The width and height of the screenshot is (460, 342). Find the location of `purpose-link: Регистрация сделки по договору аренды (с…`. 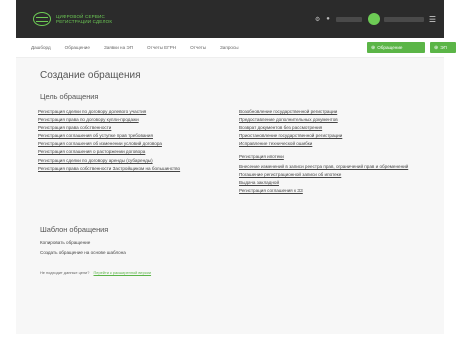

purpose-link: Регистрация сделки по договору аренды (с… is located at coordinates (133, 161).